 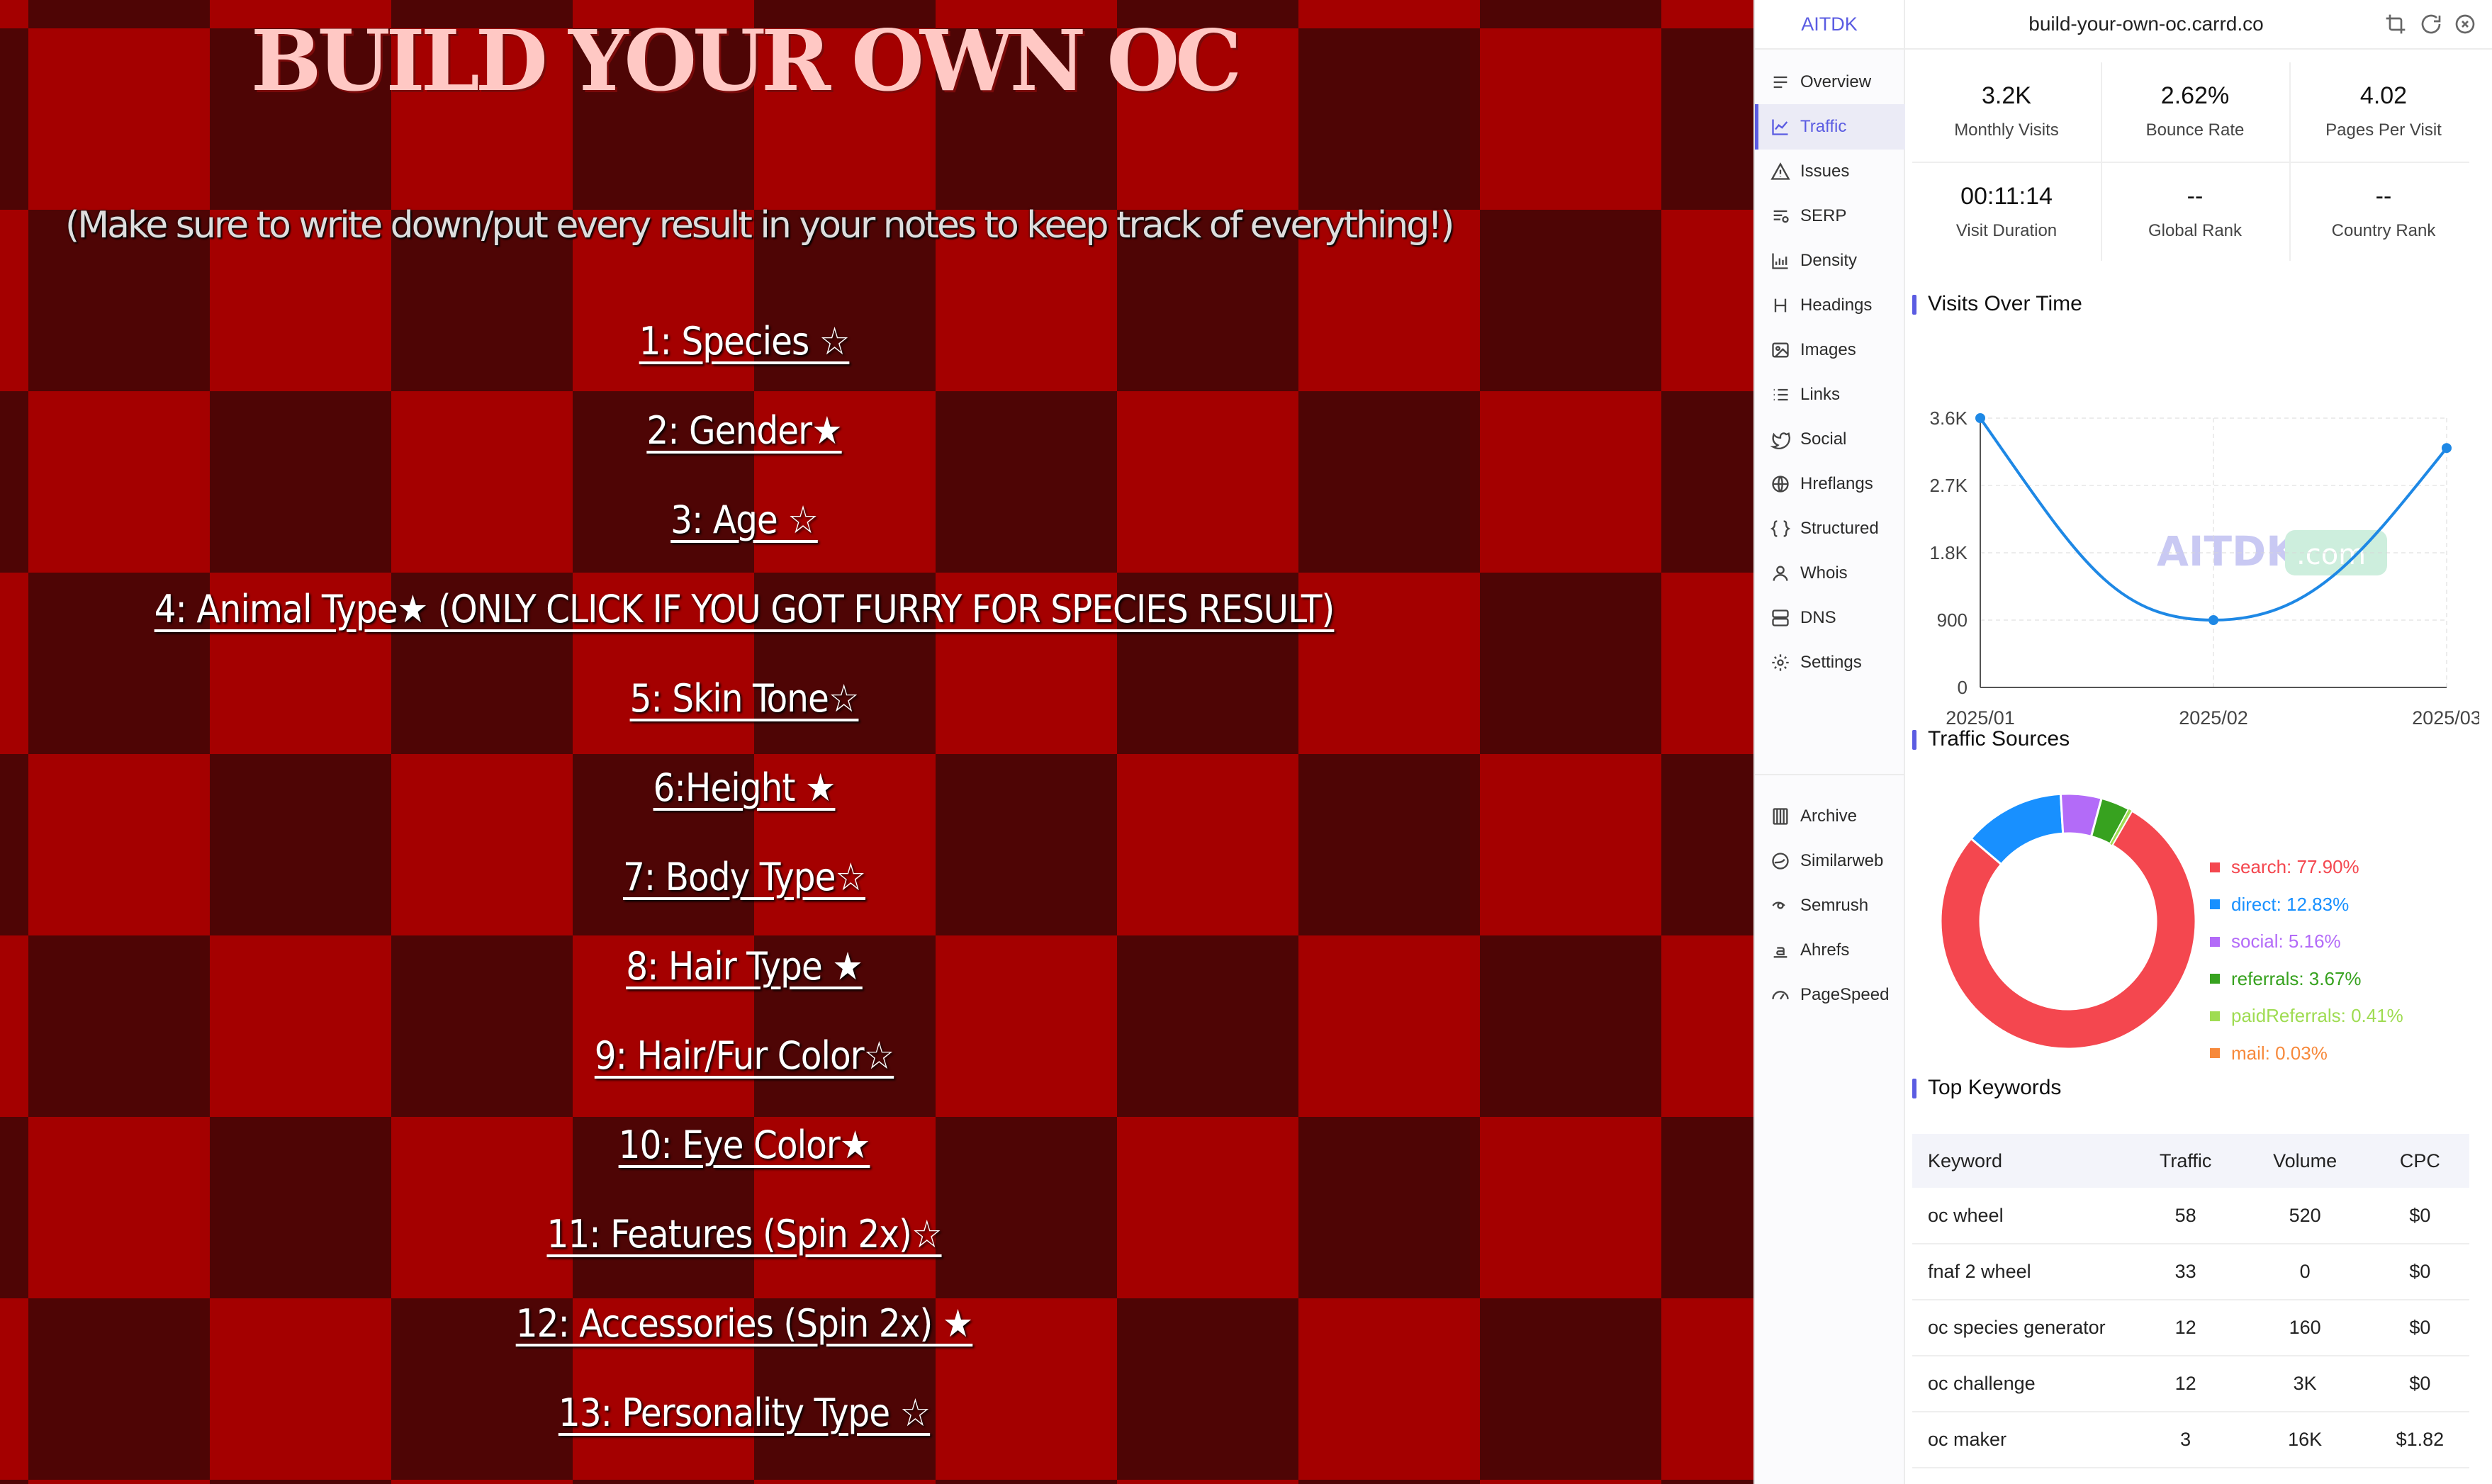 I want to click on sidebar-item-label: Headings, so click(x=1836, y=305).